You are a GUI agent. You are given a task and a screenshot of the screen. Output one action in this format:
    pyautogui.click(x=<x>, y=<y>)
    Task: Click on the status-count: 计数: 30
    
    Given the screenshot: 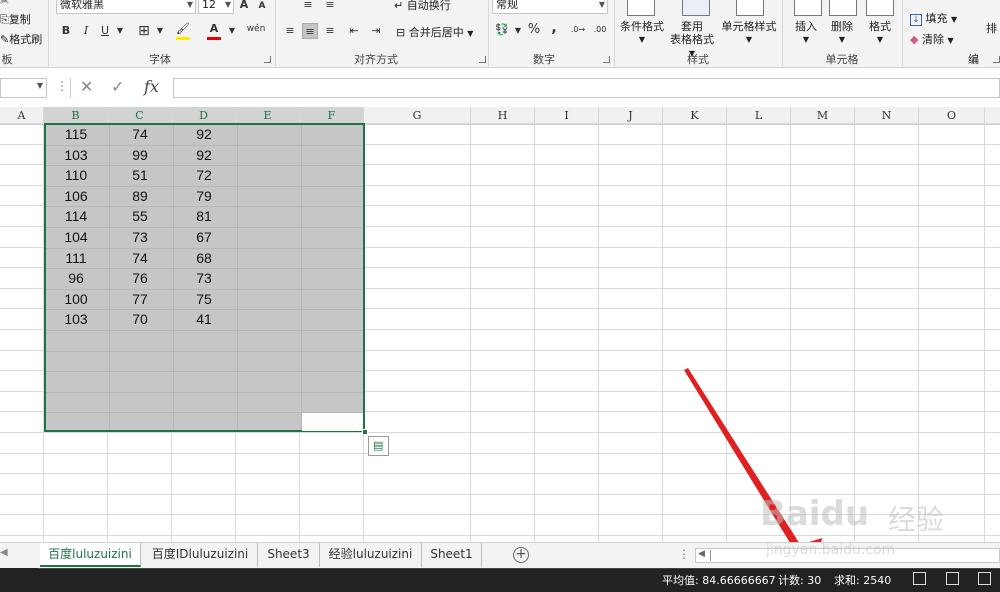 What is the action you would take?
    pyautogui.click(x=800, y=580)
    